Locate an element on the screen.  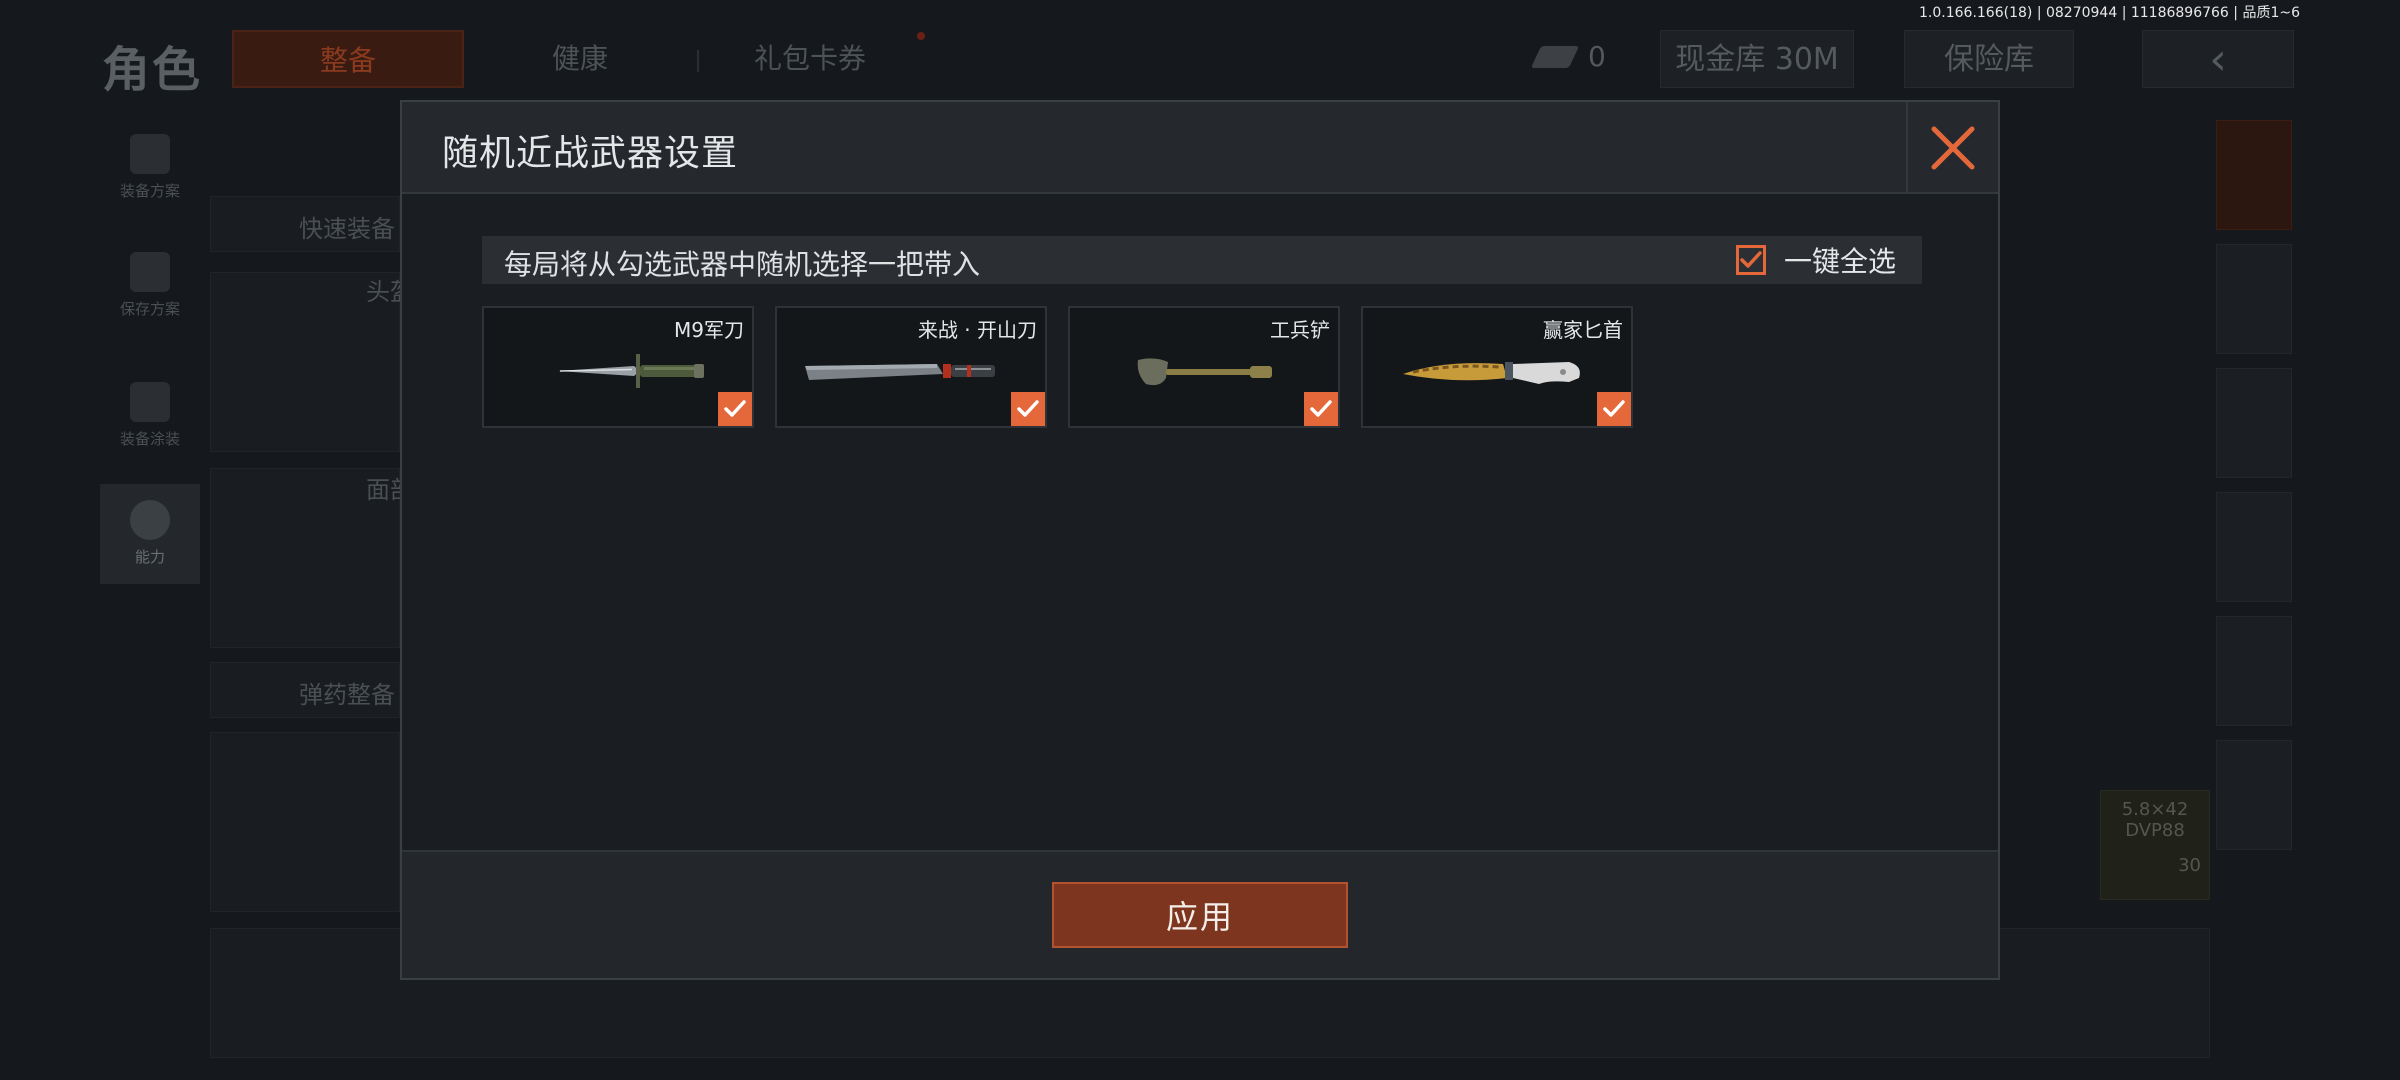
bg-nav-save: 保存方案 is located at coordinates (150, 286).